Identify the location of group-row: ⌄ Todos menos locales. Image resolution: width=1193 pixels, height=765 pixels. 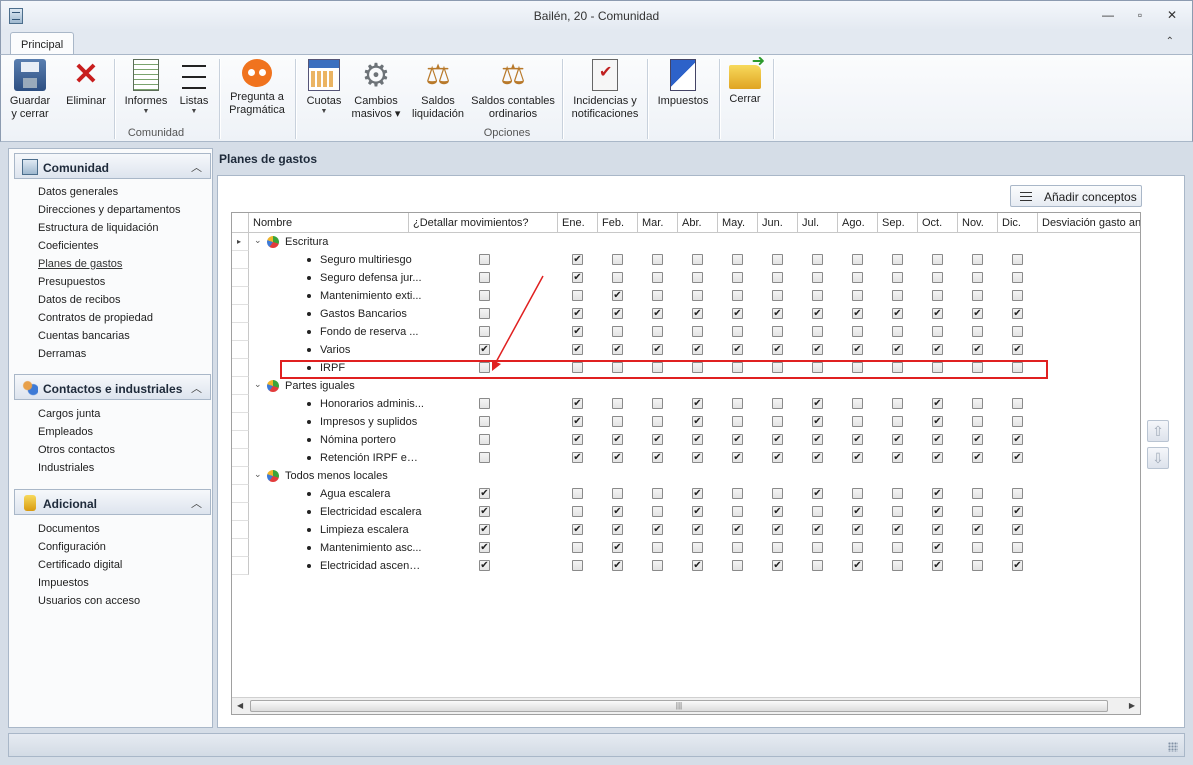
(694, 476).